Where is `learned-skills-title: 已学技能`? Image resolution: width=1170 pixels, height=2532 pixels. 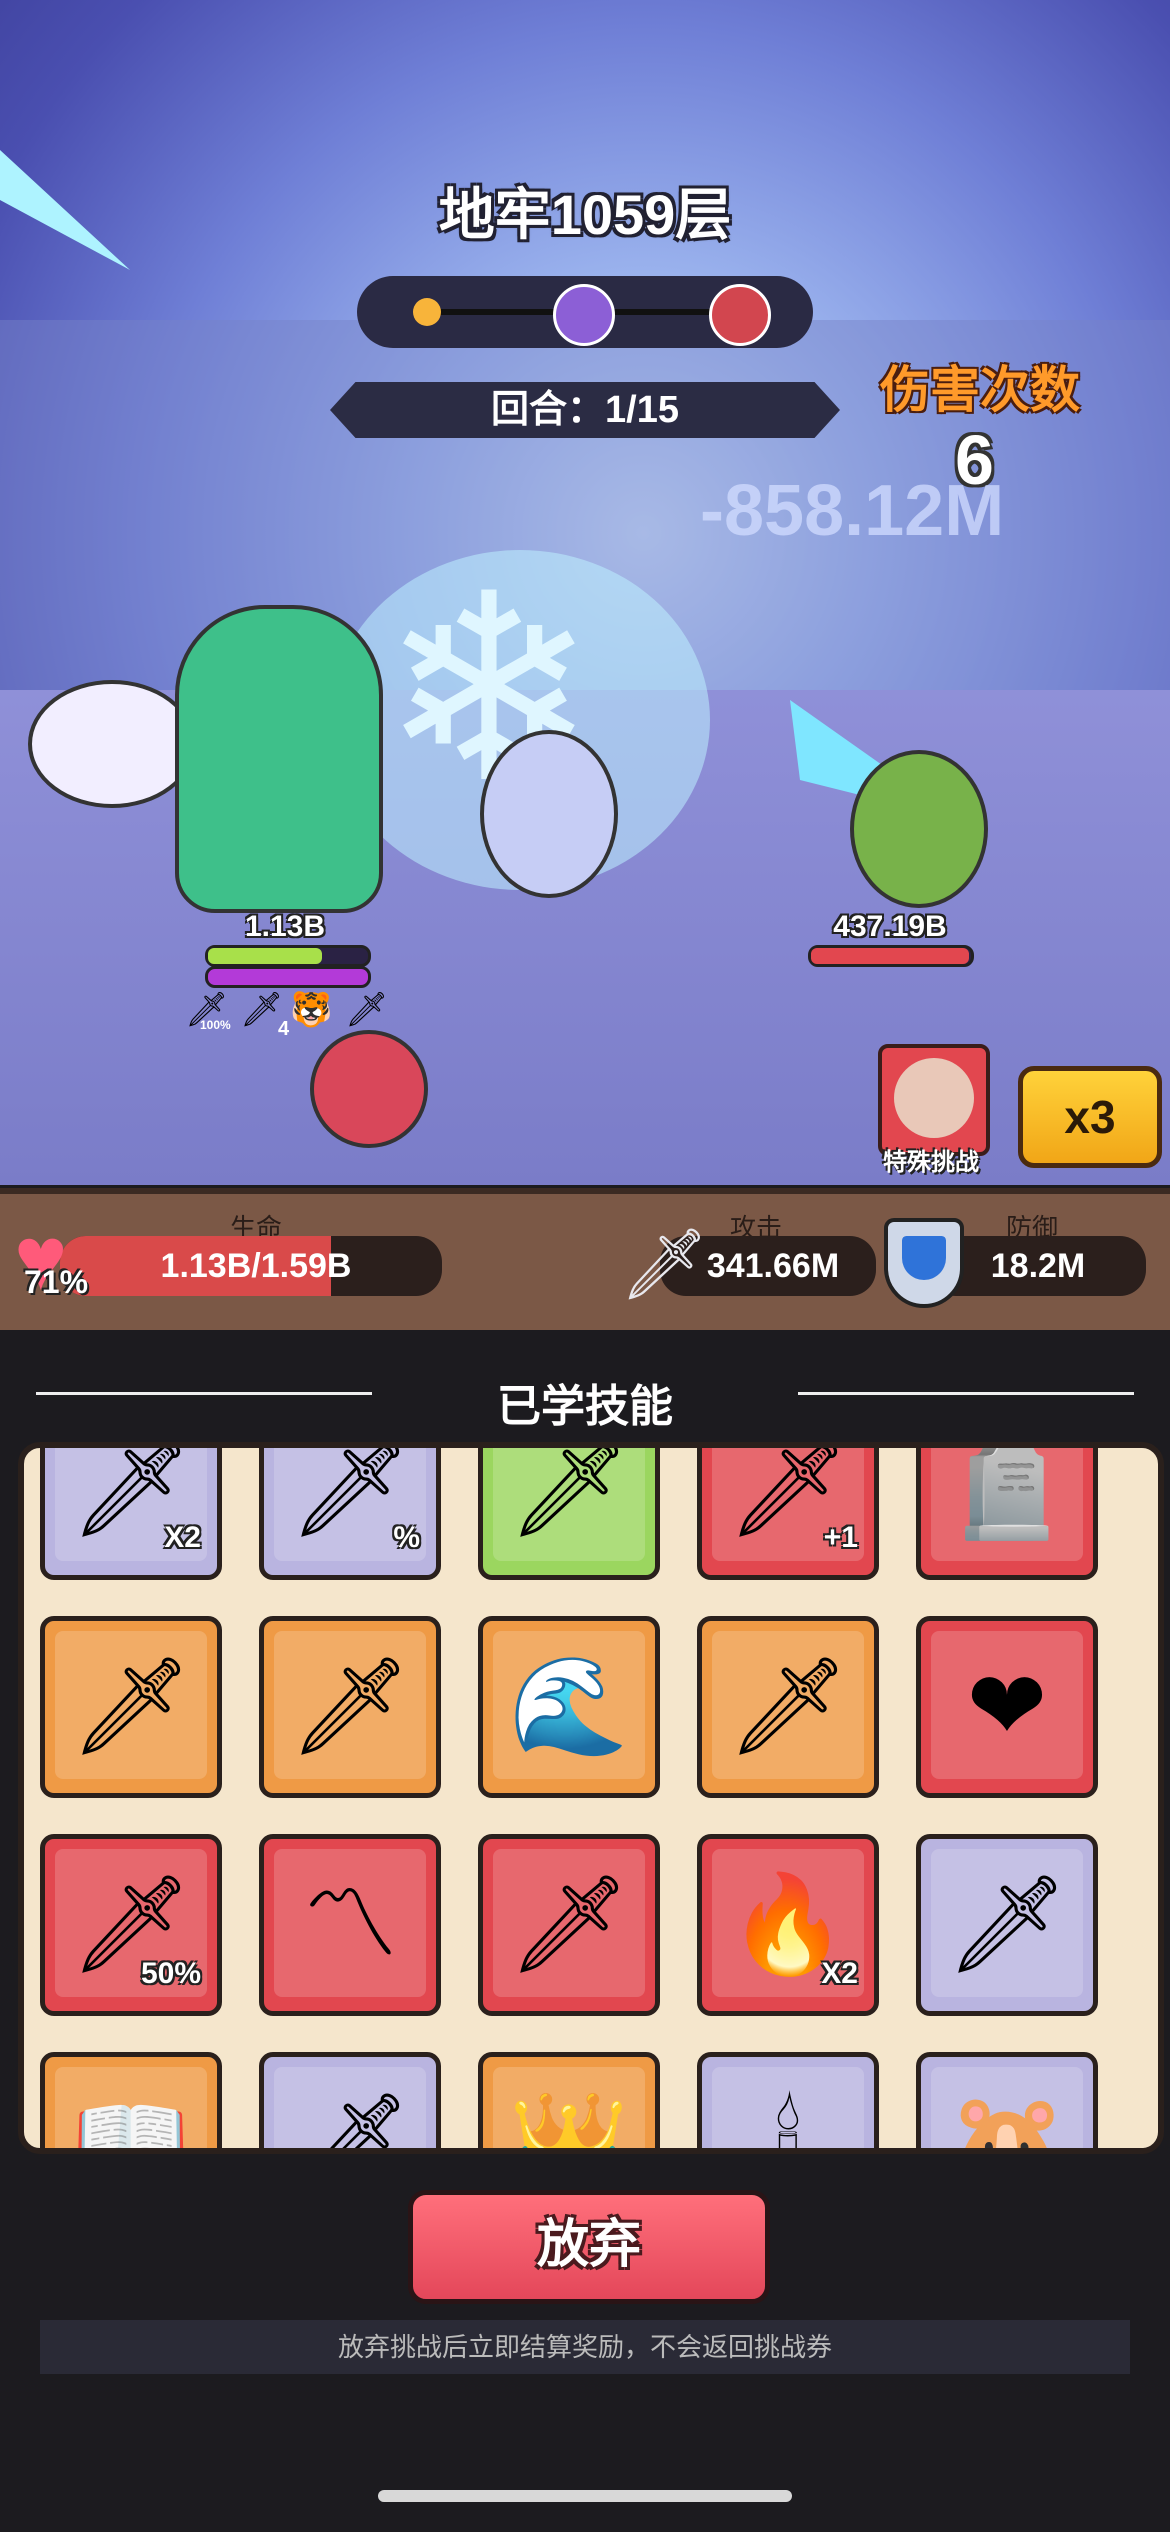
learned-skills-title: 已学技能 is located at coordinates (585, 1406).